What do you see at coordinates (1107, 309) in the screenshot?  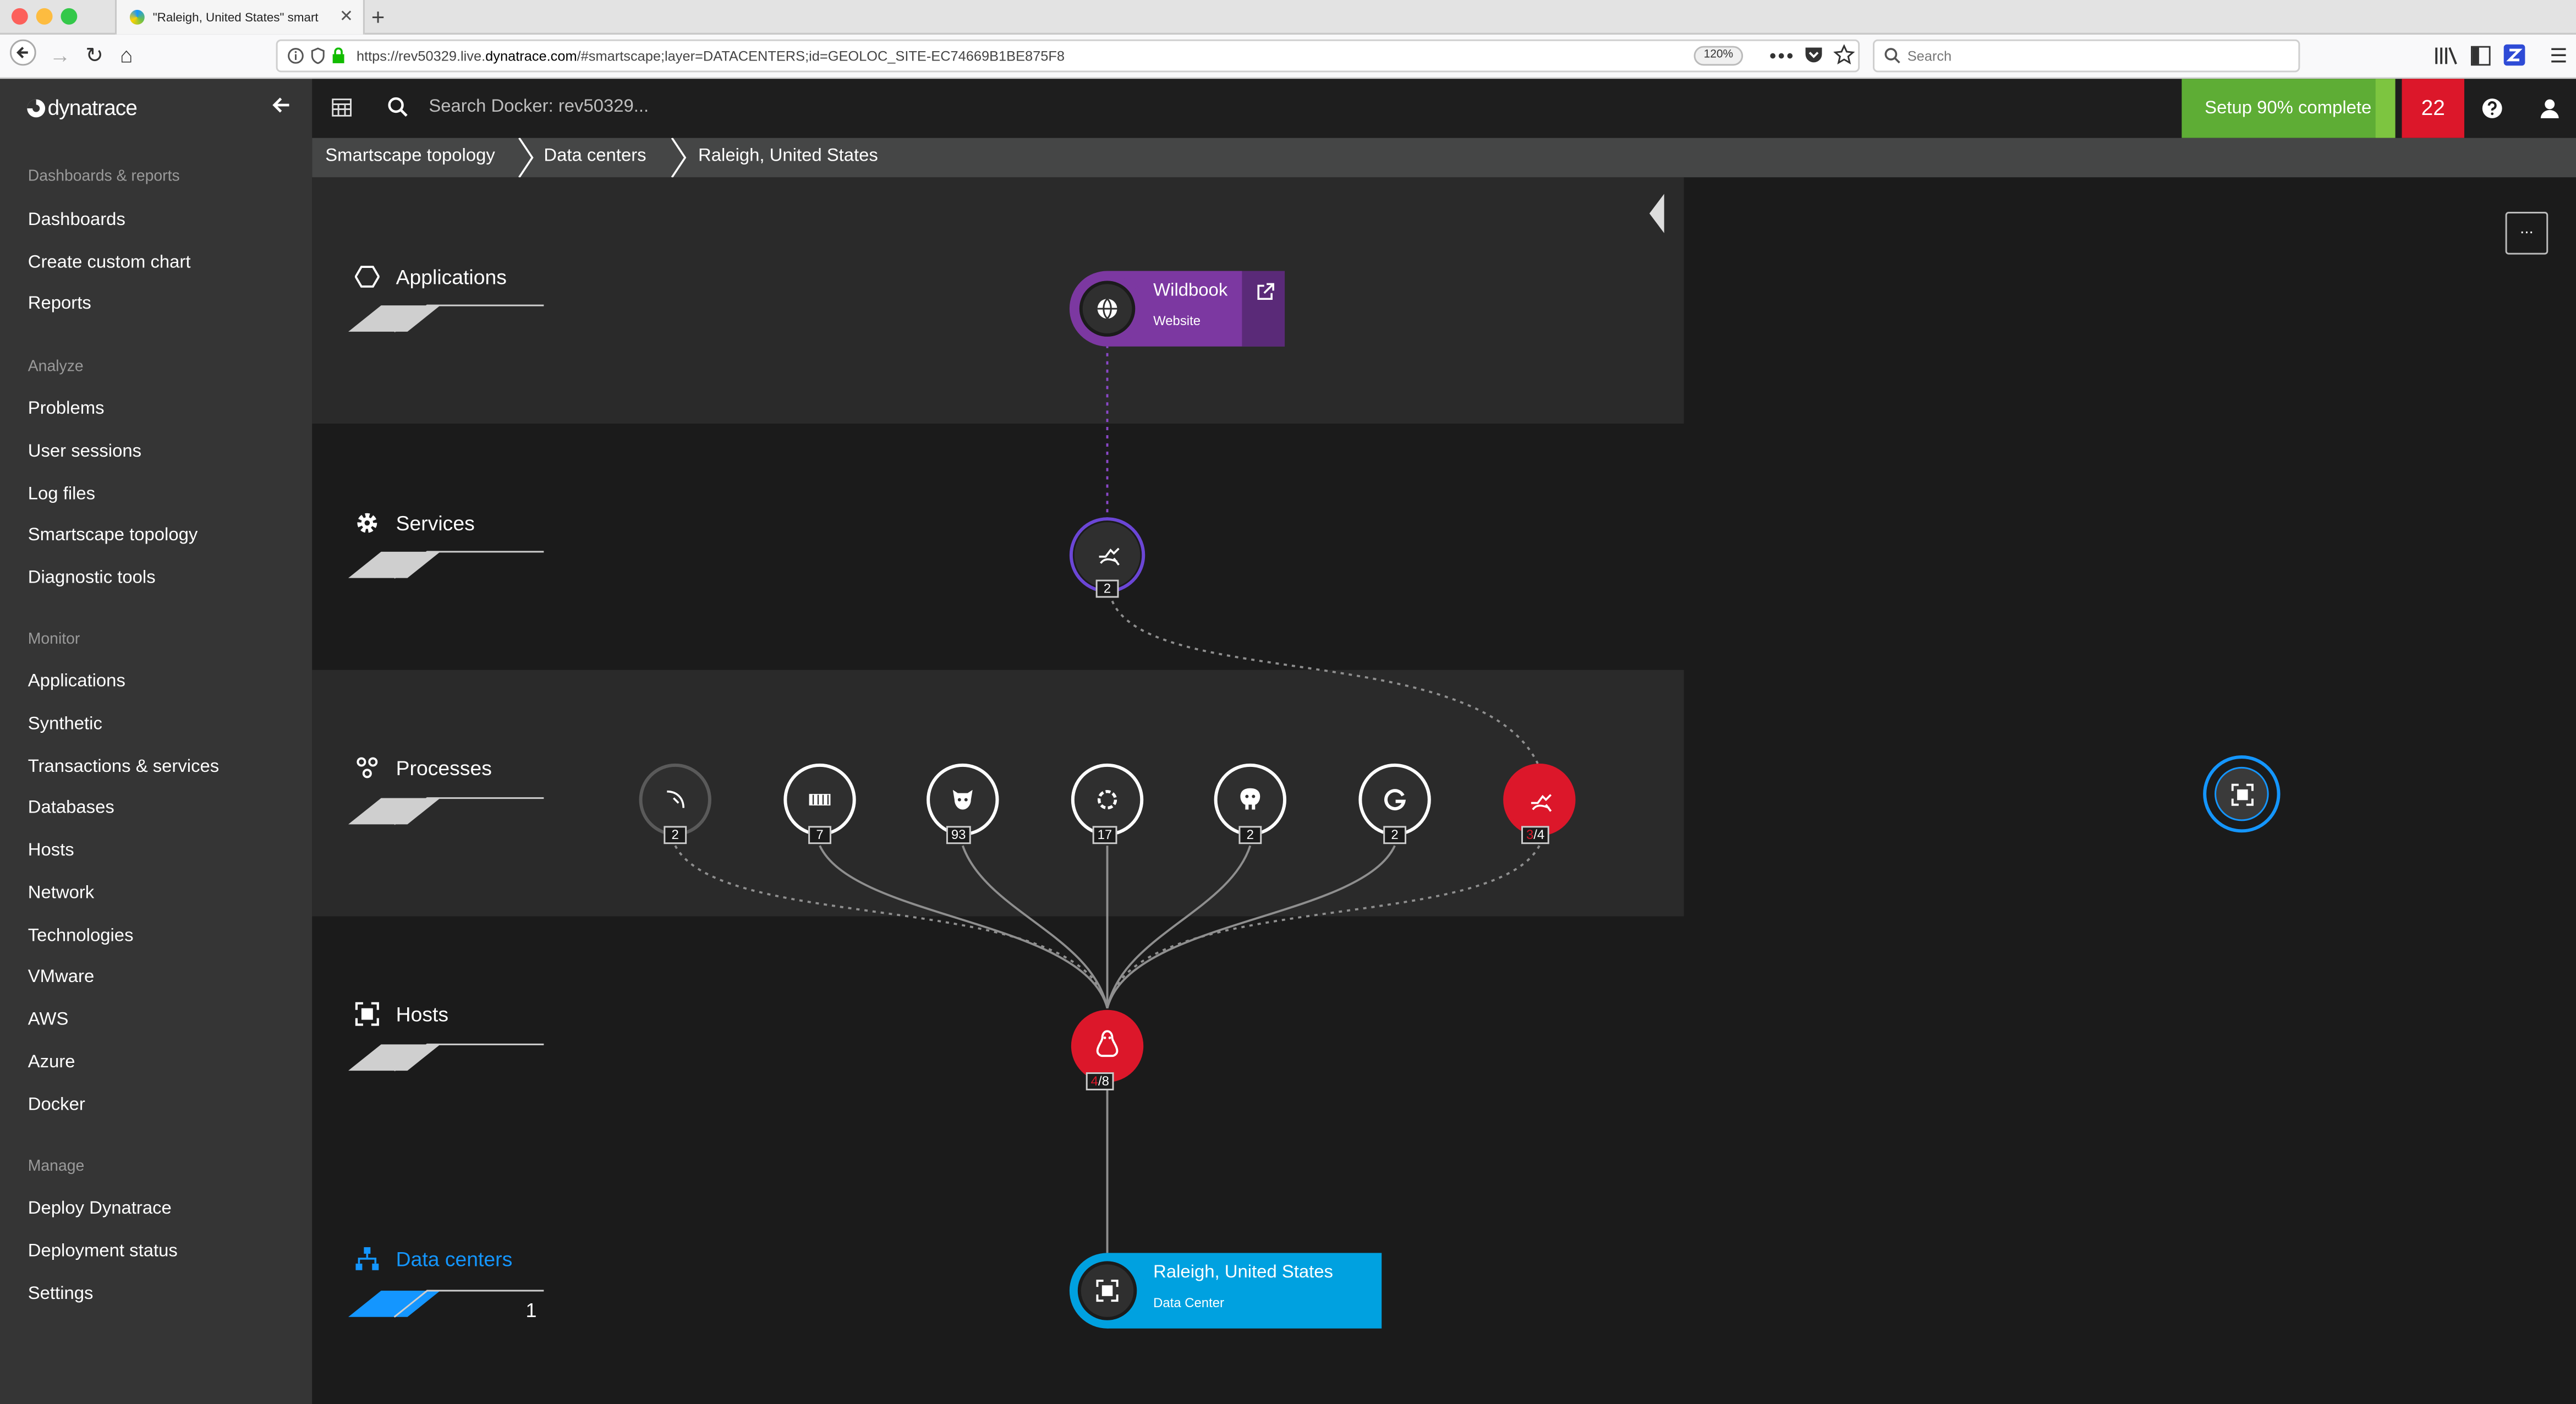 I see `globe-icon` at bounding box center [1107, 309].